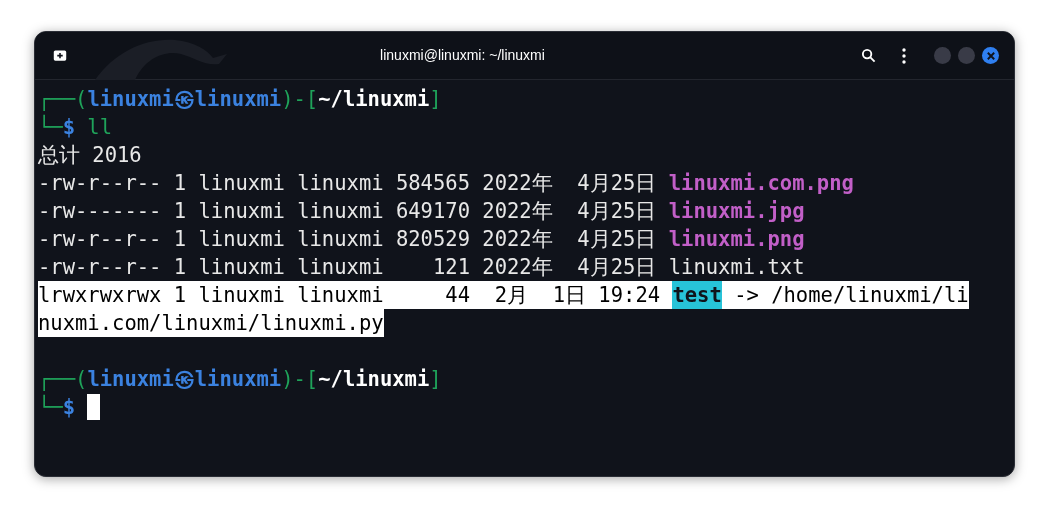 Image resolution: width=1049 pixels, height=514 pixels. What do you see at coordinates (348, 211) in the screenshot?
I see `output-text: -rw------- 1 linuxmi linuxmi 649170 2022年 4月25日` at bounding box center [348, 211].